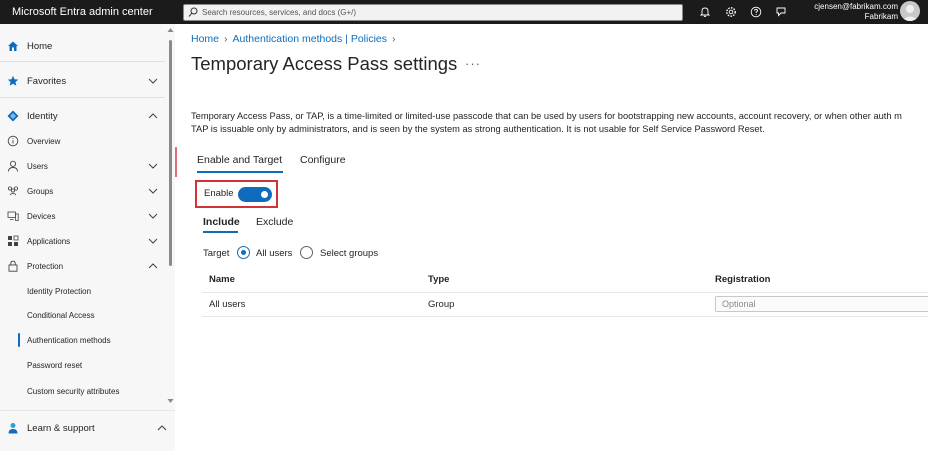  I want to click on select-groups-radio, so click(306, 252).